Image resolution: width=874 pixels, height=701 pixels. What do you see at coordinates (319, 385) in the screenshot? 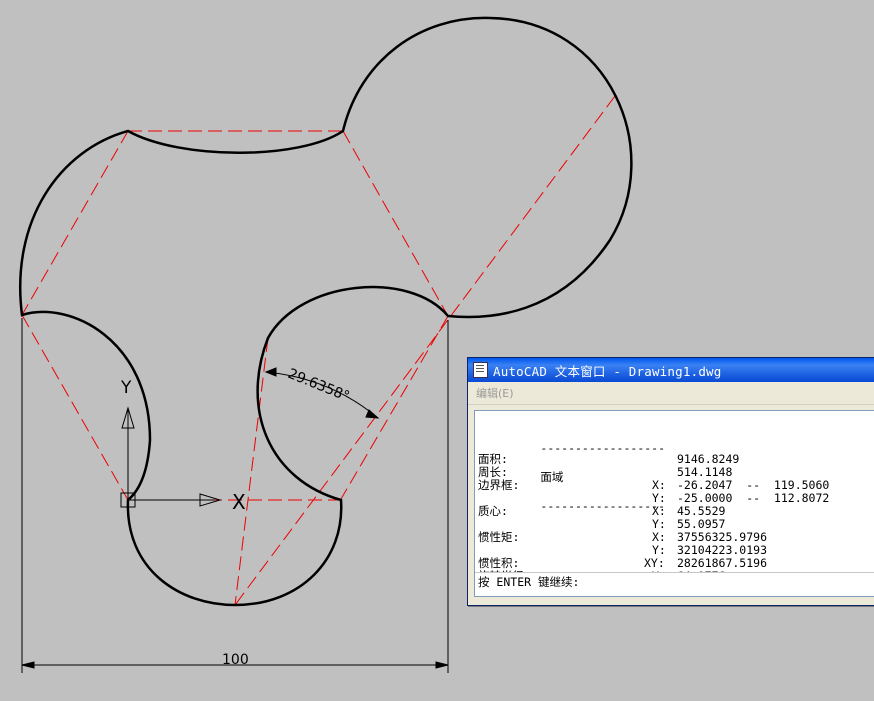
I see `angle-label: 29.6358°` at bounding box center [319, 385].